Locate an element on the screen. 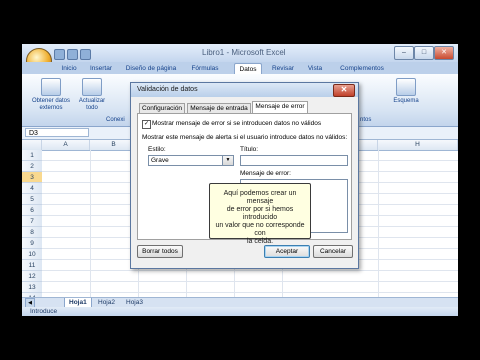 This screenshot has height=360, width=480. column-header: A is located at coordinates (66, 145).